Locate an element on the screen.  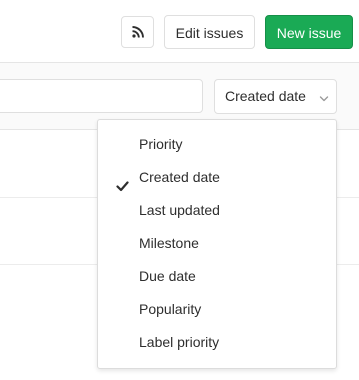
sort-option-milestone: Milestone is located at coordinates (217, 243).